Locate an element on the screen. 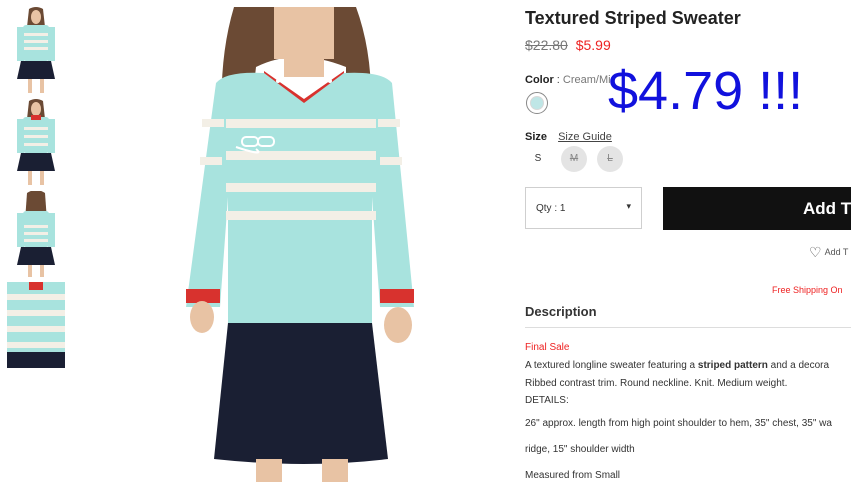 This screenshot has width=851, height=482. add-to-wishlist-link: ♡ Add T is located at coordinates (828, 252).